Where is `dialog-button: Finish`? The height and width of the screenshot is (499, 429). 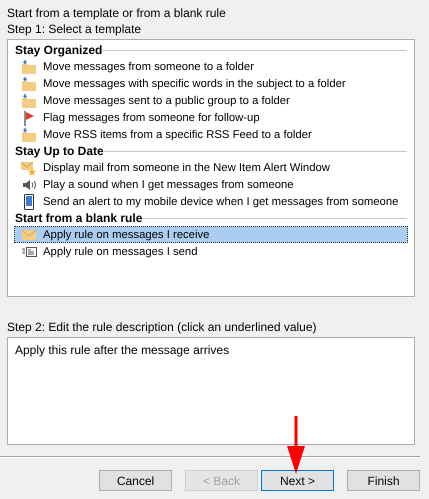 dialog-button: Finish is located at coordinates (383, 480).